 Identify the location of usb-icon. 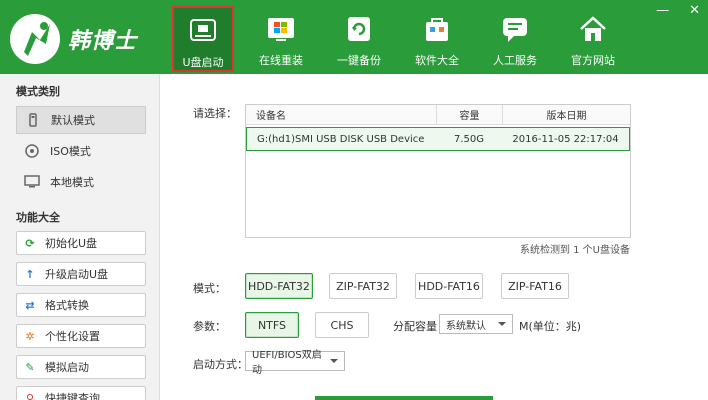
(33, 120).